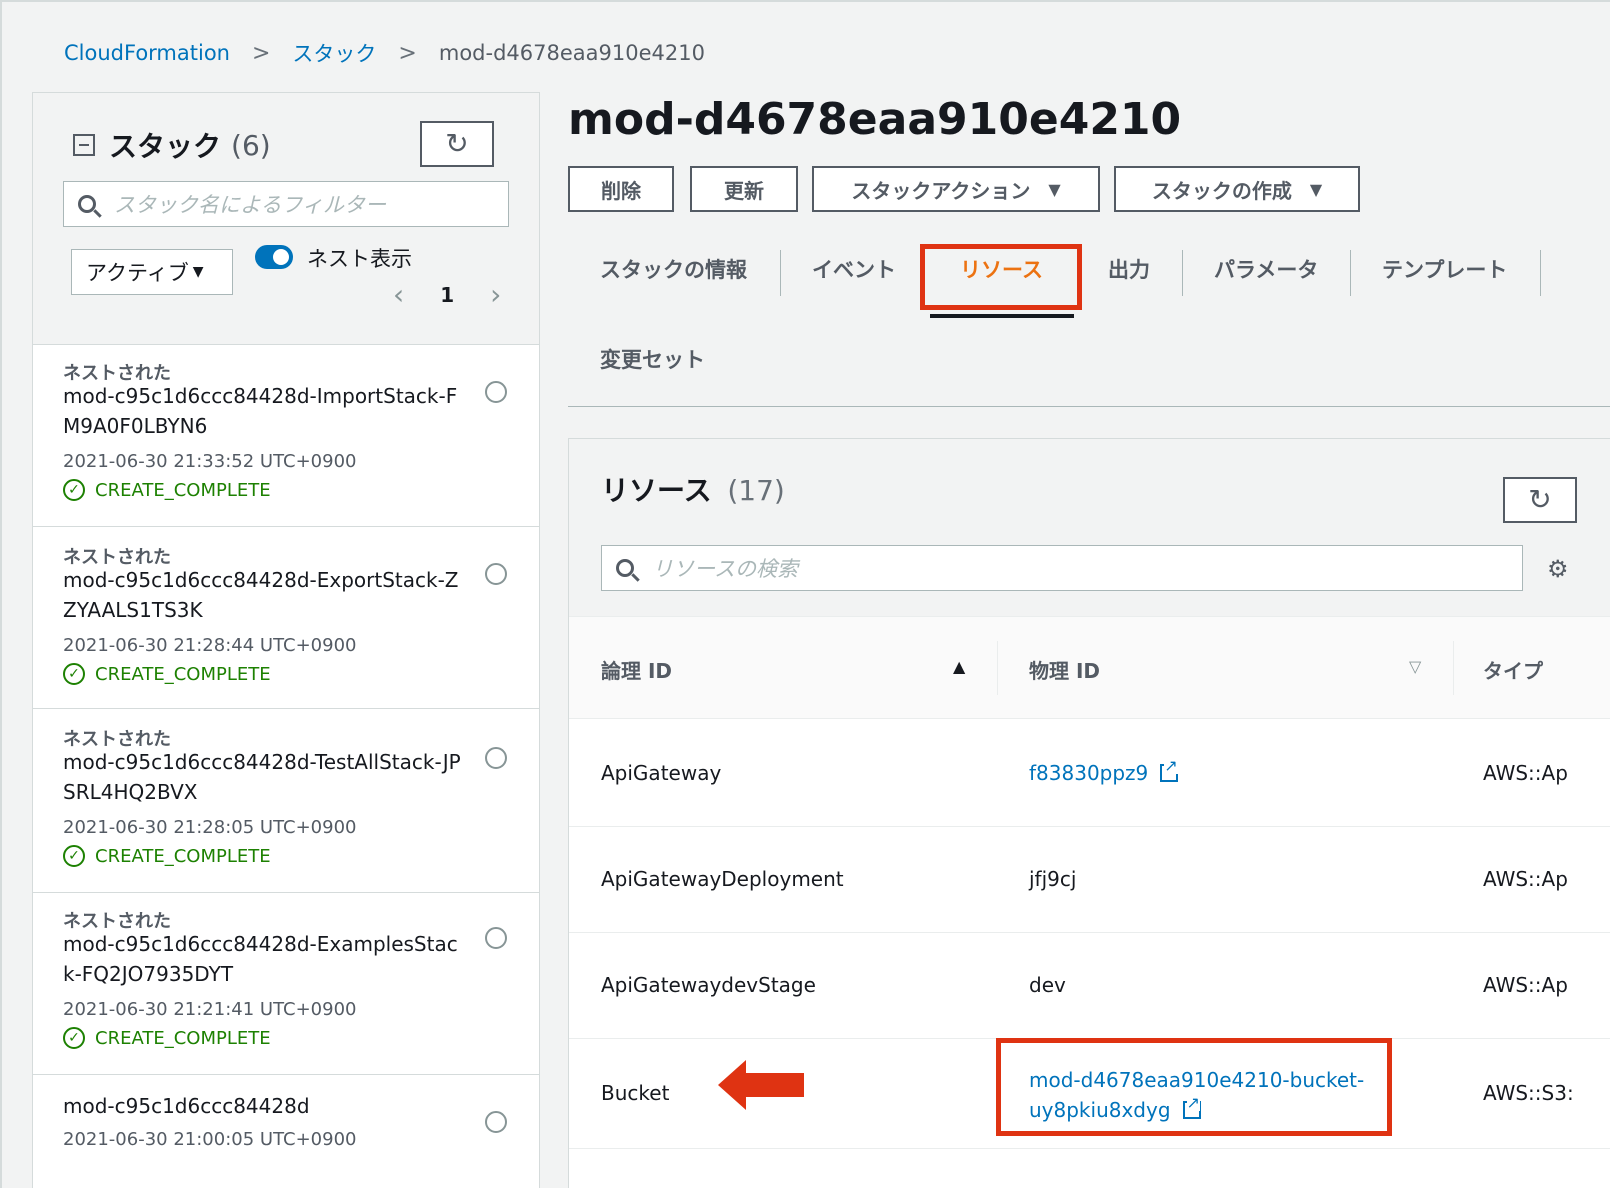  I want to click on stacks-refresh-button: ↻, so click(457, 144).